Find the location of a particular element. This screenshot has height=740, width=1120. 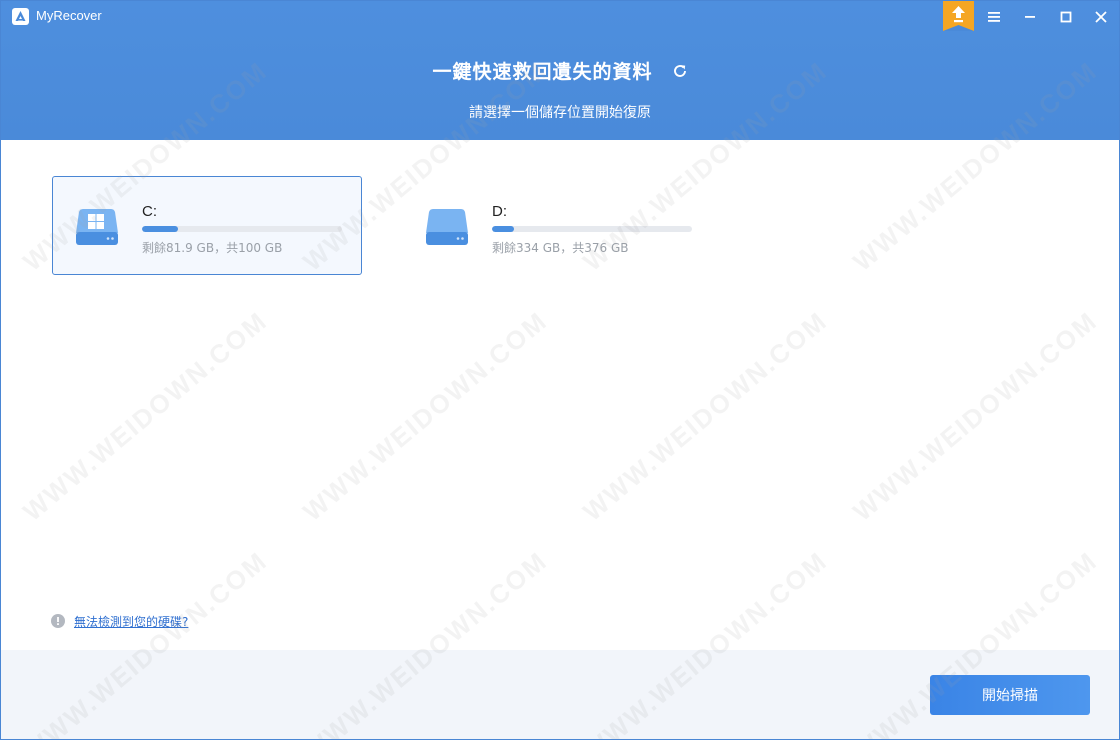

close-icon is located at coordinates (1101, 17).